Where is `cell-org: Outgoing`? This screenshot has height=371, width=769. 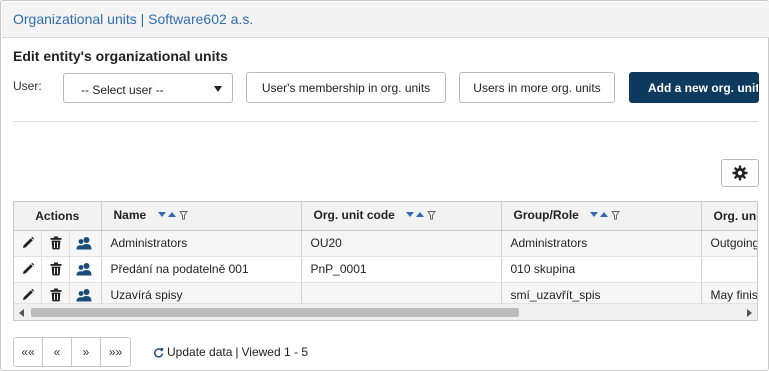
cell-org: Outgoing is located at coordinates (729, 243).